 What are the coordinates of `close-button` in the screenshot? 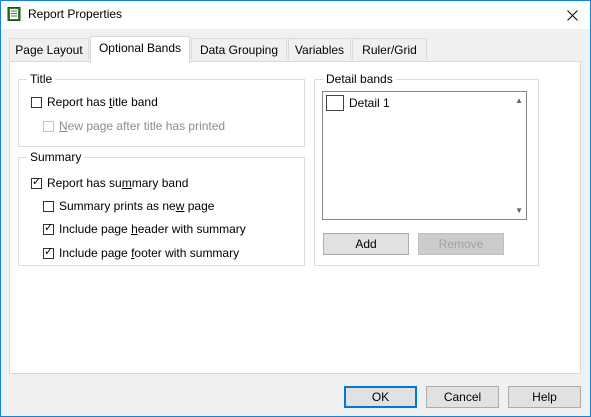 It's located at (572, 15).